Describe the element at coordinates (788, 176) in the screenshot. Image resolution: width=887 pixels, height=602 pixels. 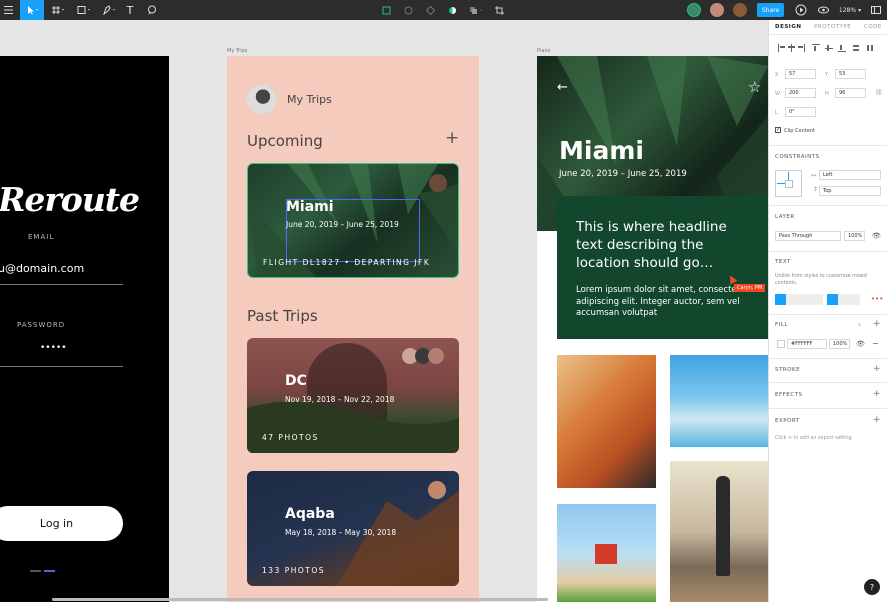
I see `constraint-top-line` at that location.